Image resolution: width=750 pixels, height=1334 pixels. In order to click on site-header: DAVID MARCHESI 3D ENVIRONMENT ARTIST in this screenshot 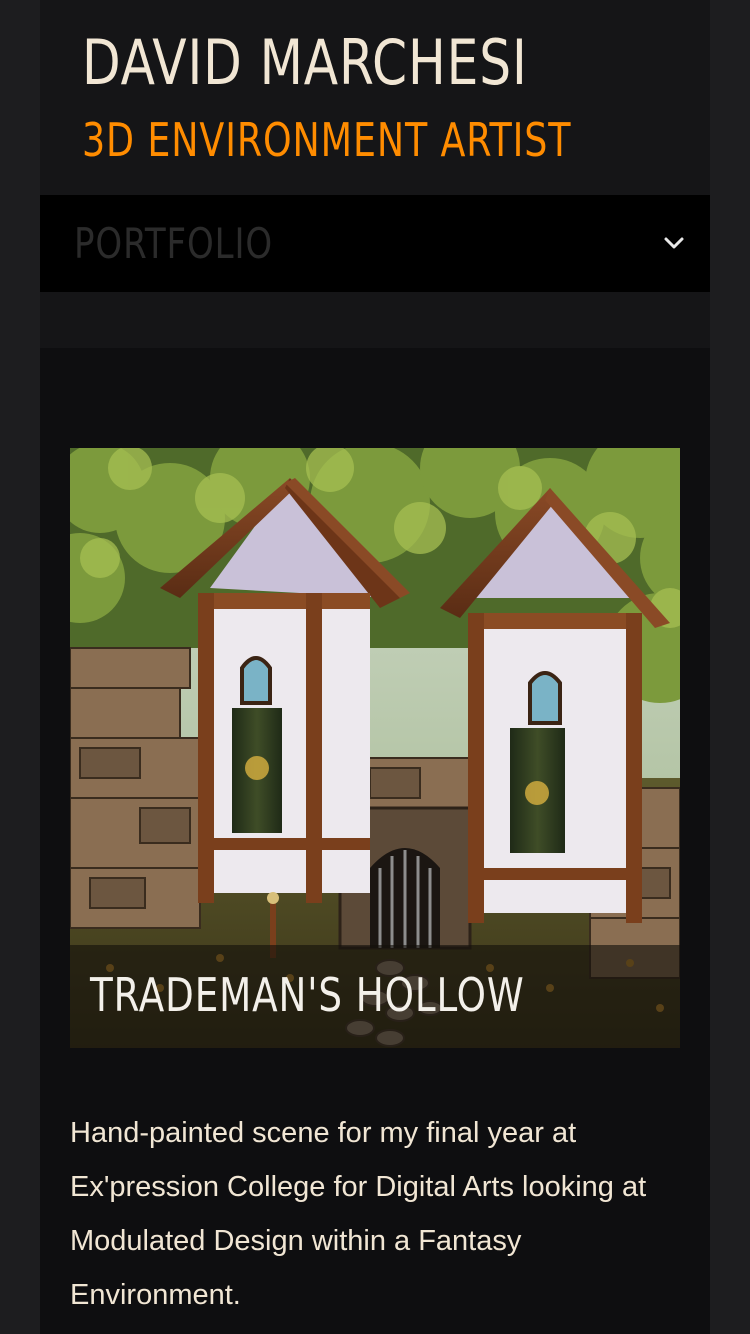, I will do `click(375, 97)`.